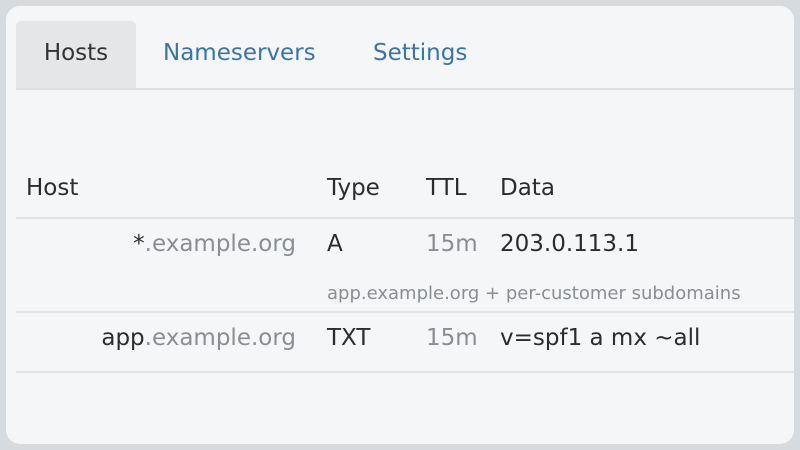  What do you see at coordinates (76, 54) in the screenshot?
I see `tab-hosts: Hosts` at bounding box center [76, 54].